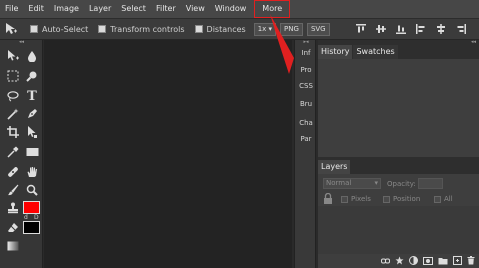  Describe the element at coordinates (26, 217) in the screenshot. I see `default-colors-label: d` at that location.